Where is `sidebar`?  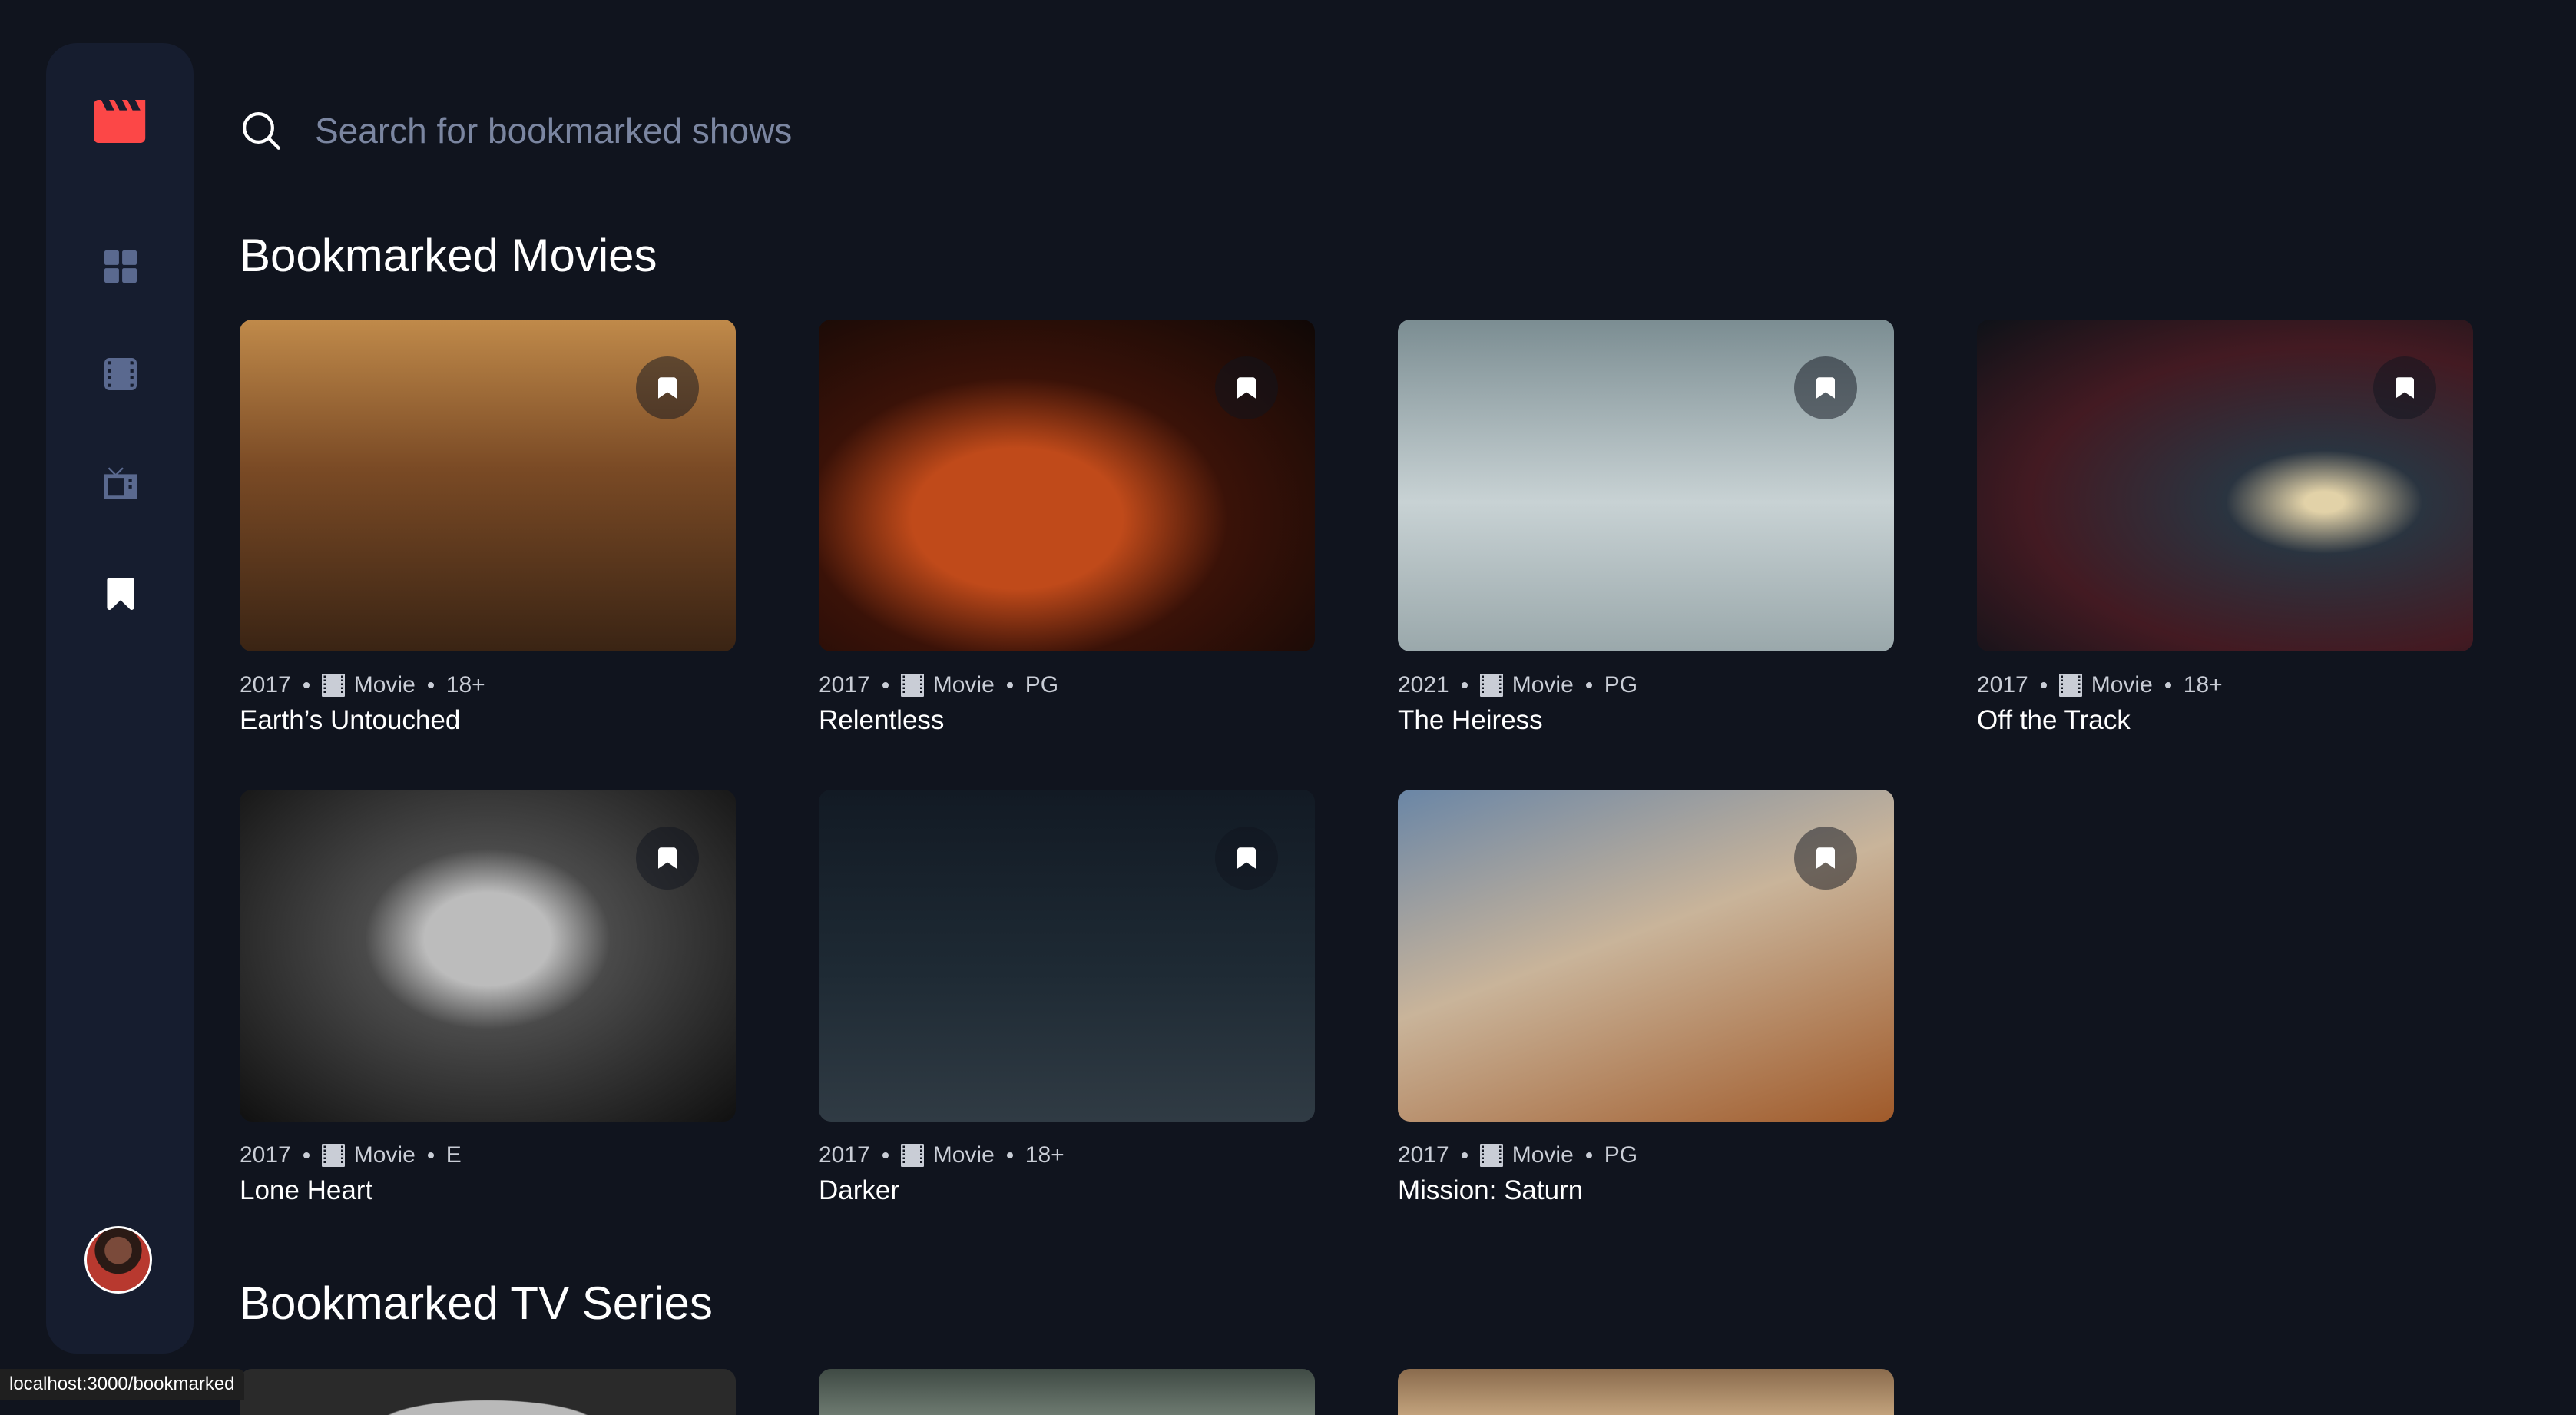 sidebar is located at coordinates (120, 698).